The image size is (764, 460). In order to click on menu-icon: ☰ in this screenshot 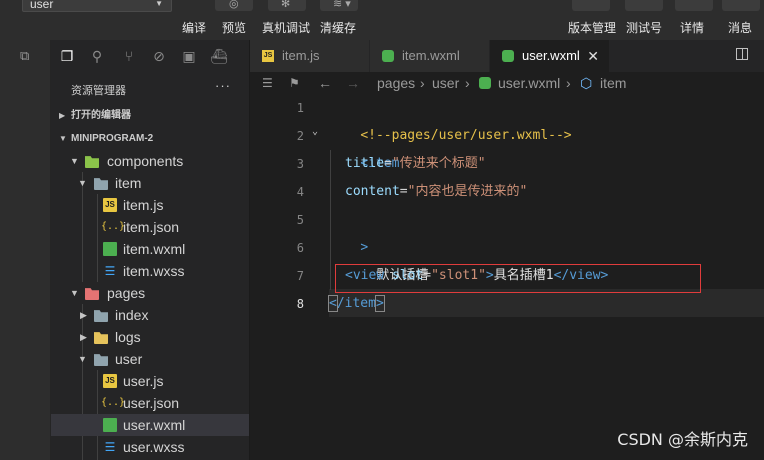, I will do `click(267, 83)`.